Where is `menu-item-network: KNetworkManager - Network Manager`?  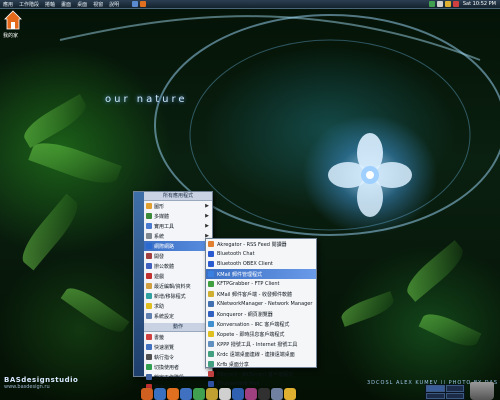
menu-item-network: KNetworkManager - Network Manager is located at coordinates (261, 304).